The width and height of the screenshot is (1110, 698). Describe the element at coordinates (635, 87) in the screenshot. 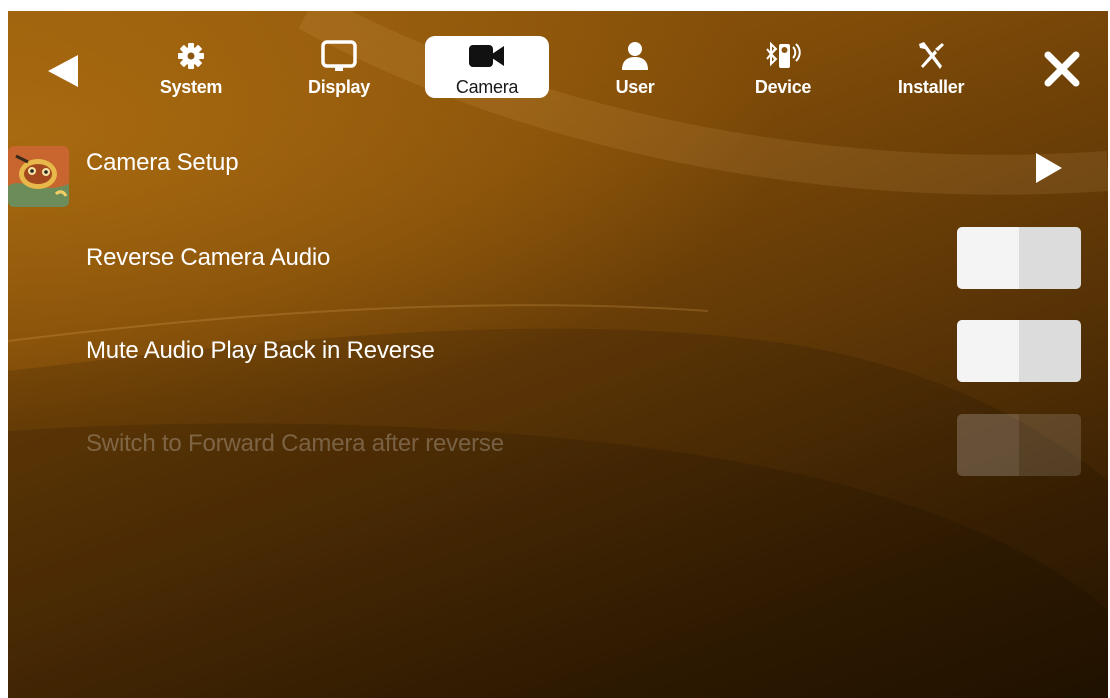

I see `tab-label: User` at that location.